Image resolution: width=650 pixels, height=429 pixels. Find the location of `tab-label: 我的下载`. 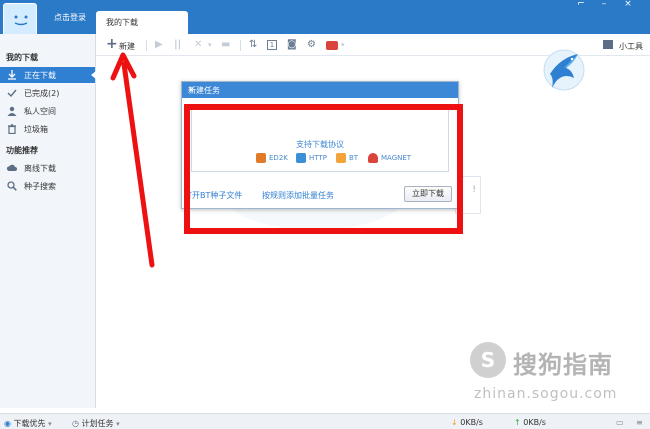

tab-label: 我的下载 is located at coordinates (122, 22).